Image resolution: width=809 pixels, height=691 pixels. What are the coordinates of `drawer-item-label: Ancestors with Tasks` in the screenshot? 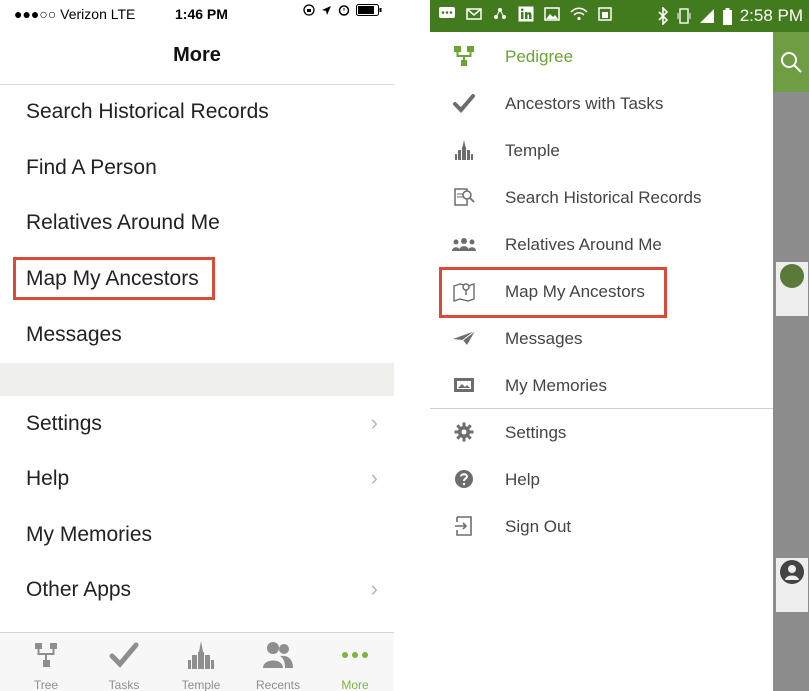 It's located at (584, 103).